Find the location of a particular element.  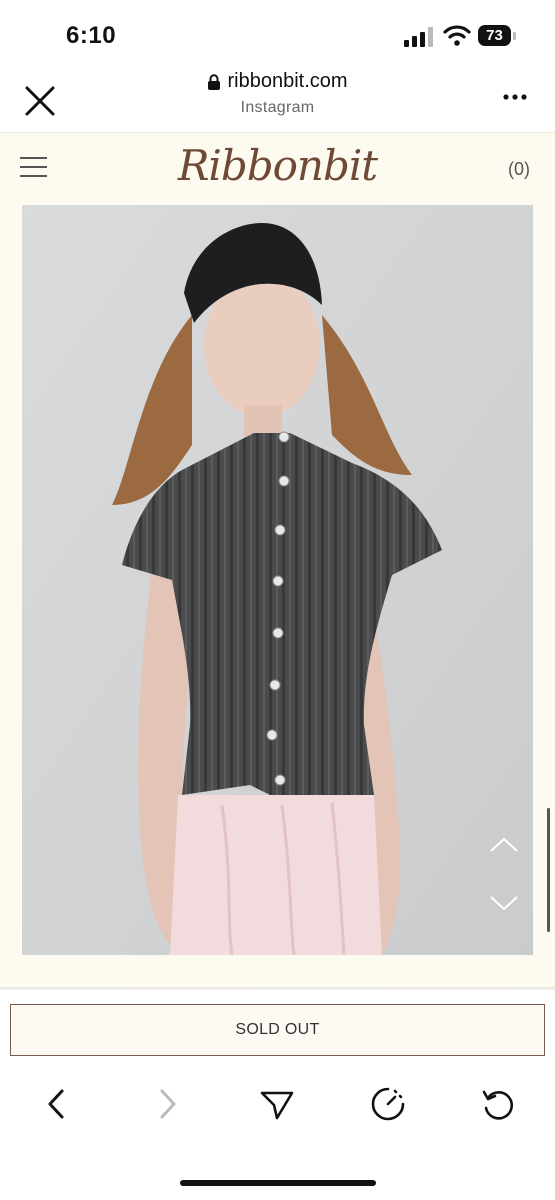

wifi-icon is located at coordinates (457, 35).